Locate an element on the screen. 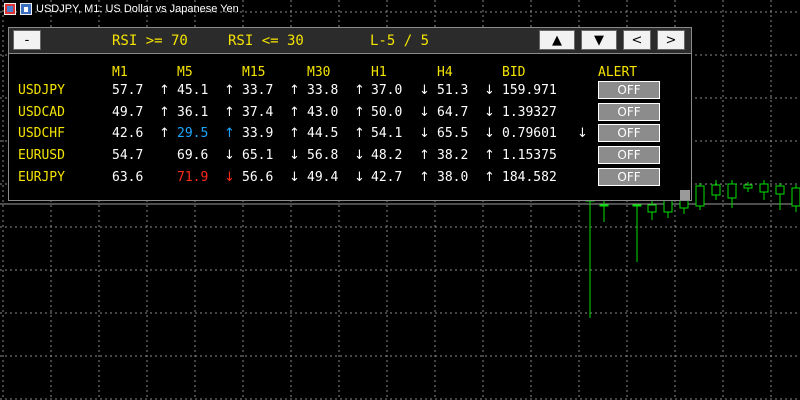  next-page-button: > is located at coordinates (671, 40).